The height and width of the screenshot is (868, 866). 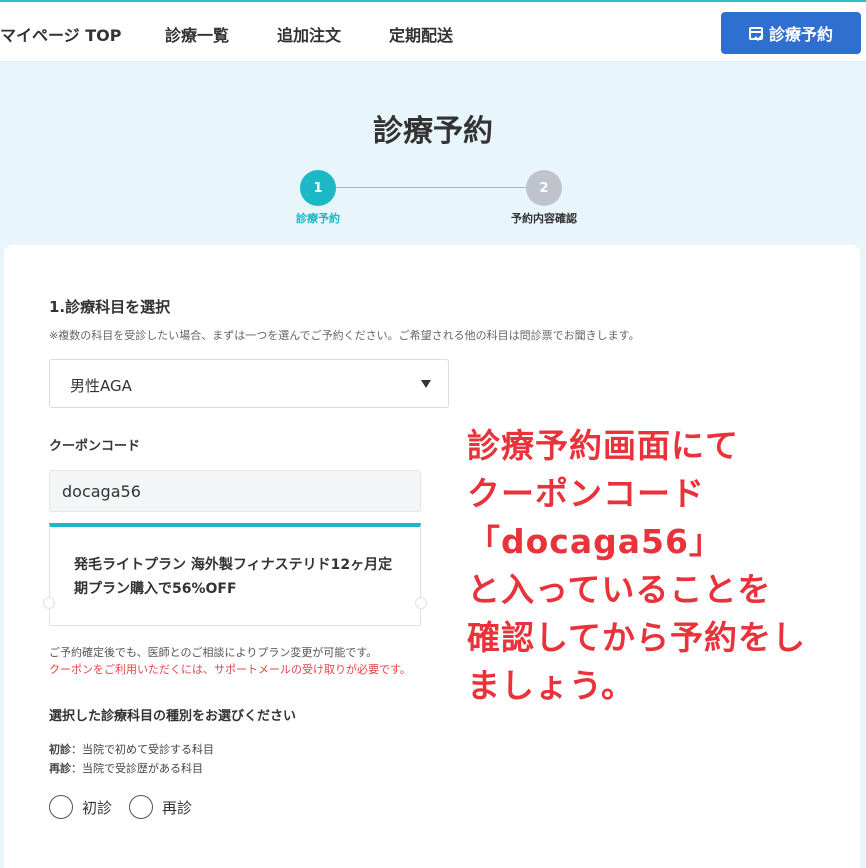 I want to click on plan-change-hint: ご予約確定後でも、医師とのご相談によりプラン変更が可能です。, so click(x=213, y=652).